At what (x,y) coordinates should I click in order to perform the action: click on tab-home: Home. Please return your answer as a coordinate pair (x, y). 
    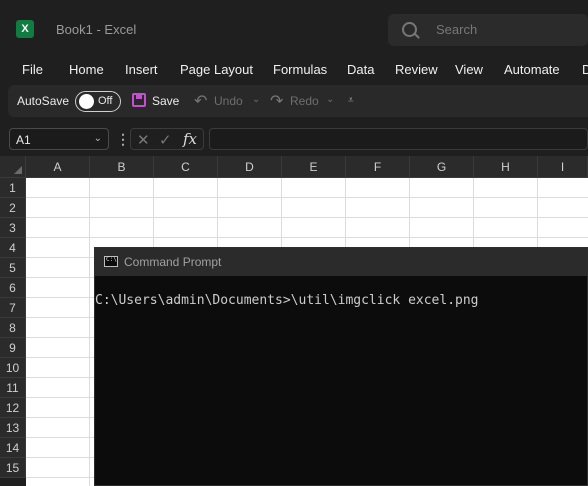
    Looking at the image, I should click on (86, 69).